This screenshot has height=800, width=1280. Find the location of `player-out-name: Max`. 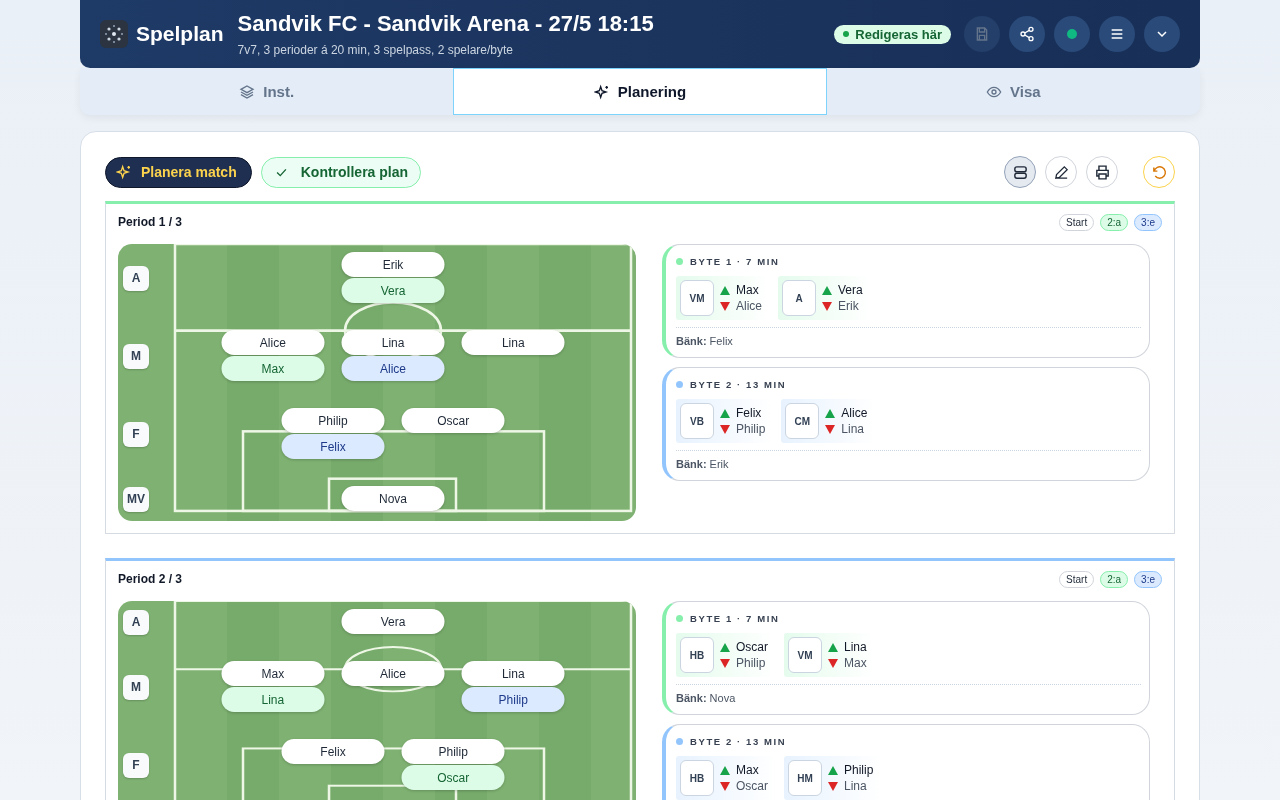

player-out-name: Max is located at coordinates (855, 663).